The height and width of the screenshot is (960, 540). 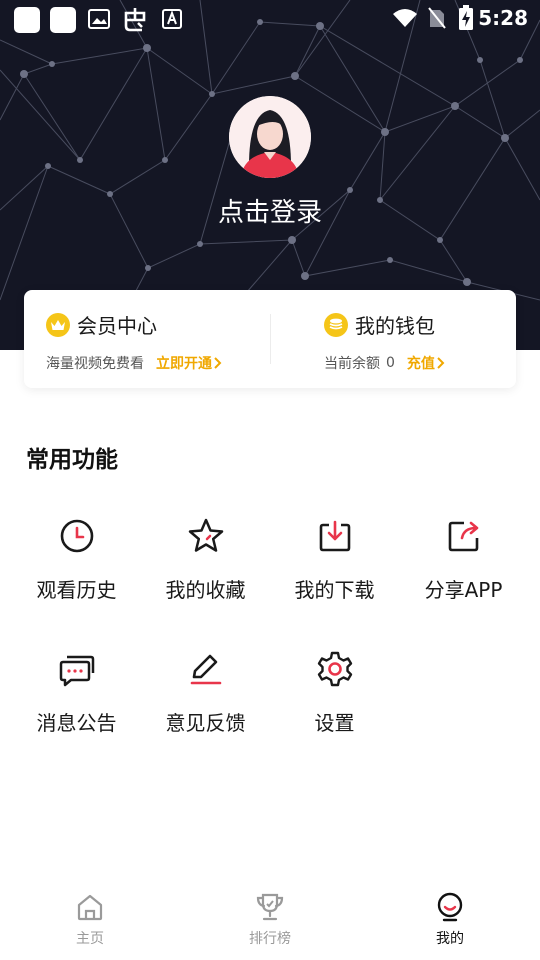 I want to click on image-icon, so click(x=99, y=19).